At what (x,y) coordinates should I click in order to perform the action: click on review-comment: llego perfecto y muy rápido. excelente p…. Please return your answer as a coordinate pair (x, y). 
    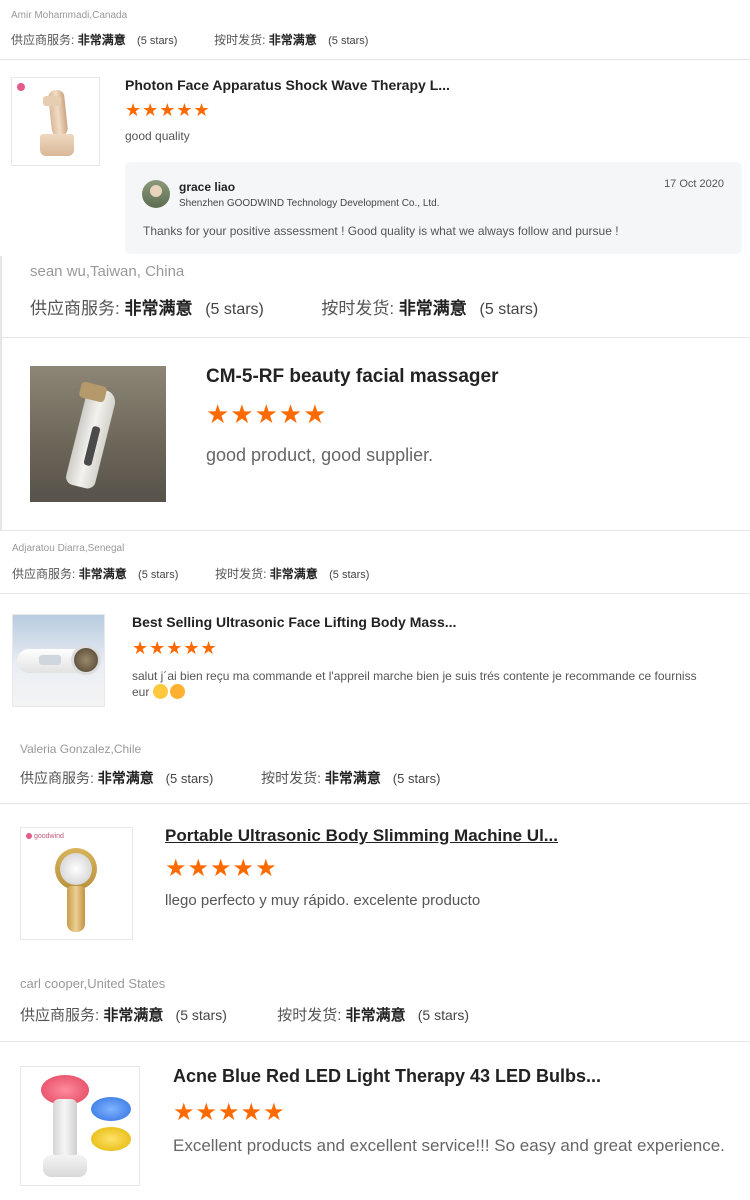
    Looking at the image, I should click on (323, 900).